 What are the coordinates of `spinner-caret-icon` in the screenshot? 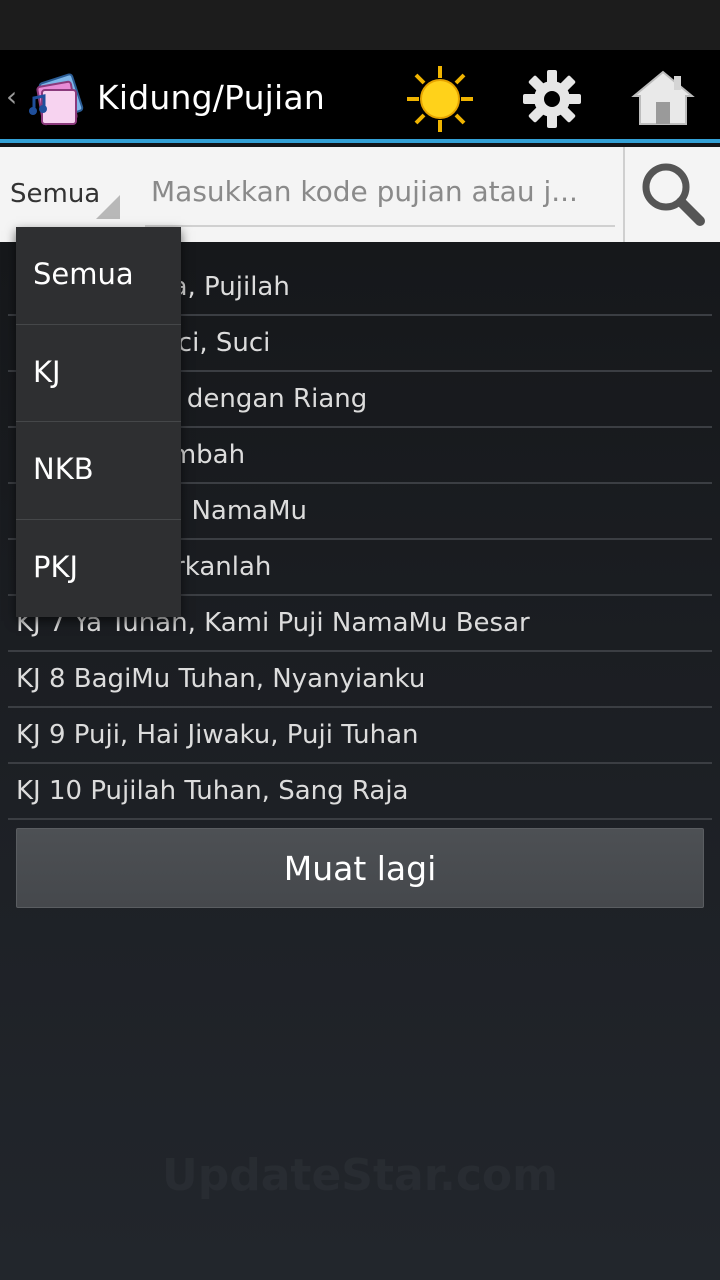 It's located at (108, 207).